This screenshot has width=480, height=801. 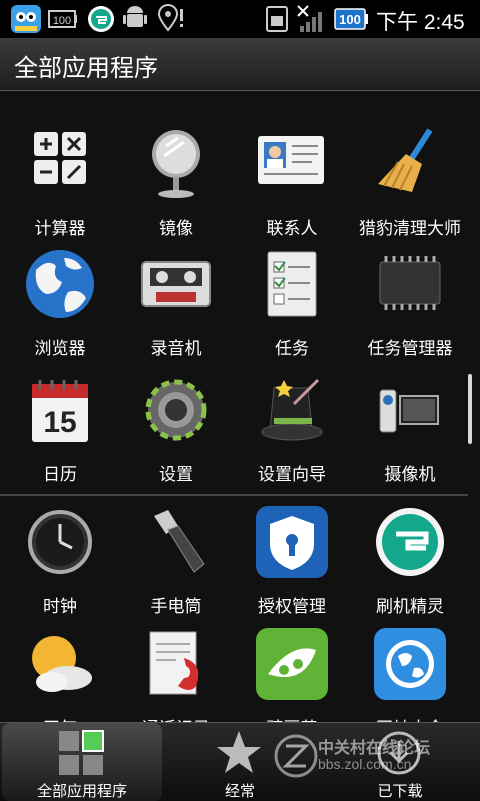 I want to click on app-label: 计算器, so click(x=60, y=229).